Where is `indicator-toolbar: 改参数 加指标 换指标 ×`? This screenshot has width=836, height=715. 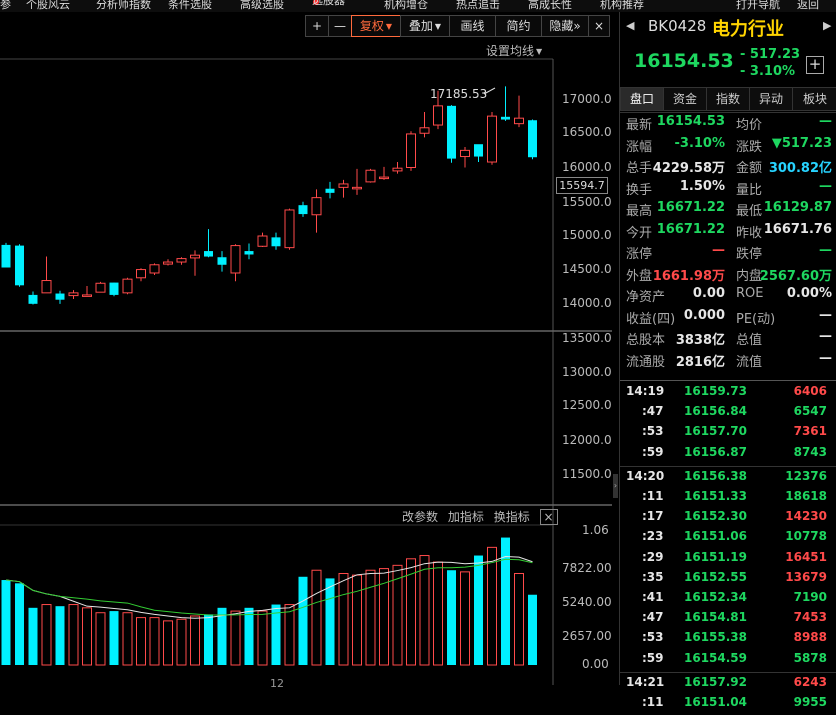
indicator-toolbar: 改参数 加指标 换指标 × is located at coordinates (480, 516).